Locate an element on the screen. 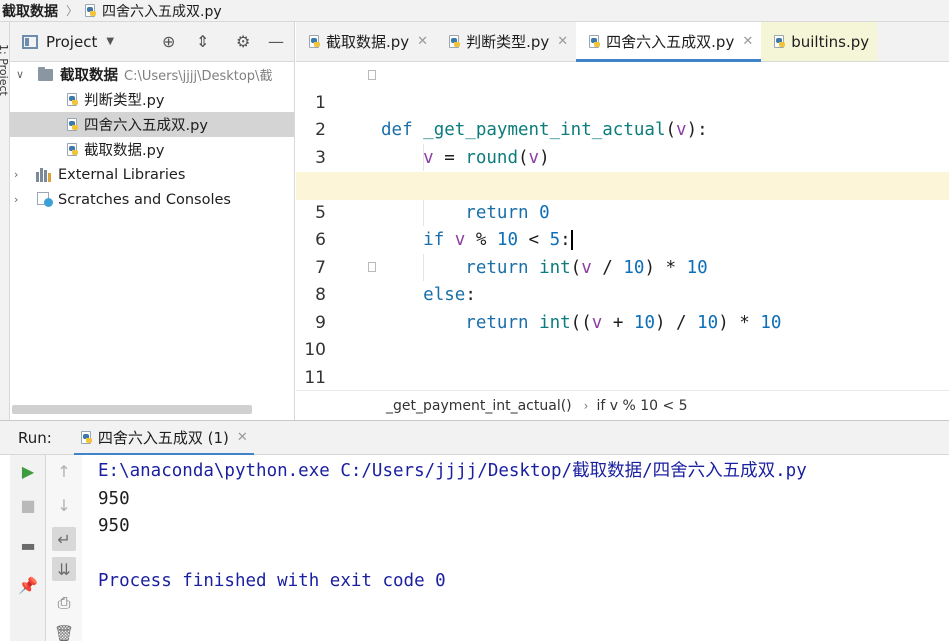  tab-jiequ-shuju: 截取数据.py ✕ is located at coordinates (366, 41).